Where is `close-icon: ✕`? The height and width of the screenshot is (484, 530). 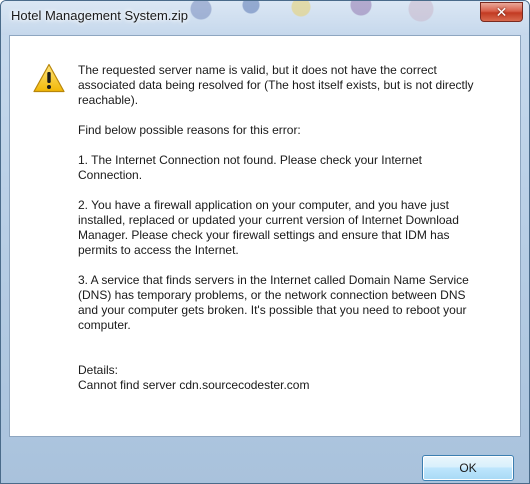
close-icon: ✕ is located at coordinates (501, 12).